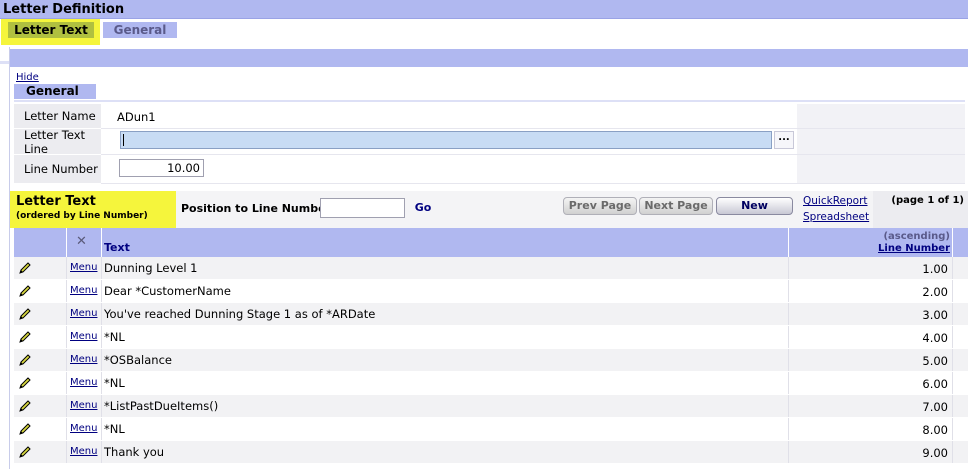 The width and height of the screenshot is (968, 469). Describe the element at coordinates (56, 201) in the screenshot. I see `list-title: Letter Text` at that location.